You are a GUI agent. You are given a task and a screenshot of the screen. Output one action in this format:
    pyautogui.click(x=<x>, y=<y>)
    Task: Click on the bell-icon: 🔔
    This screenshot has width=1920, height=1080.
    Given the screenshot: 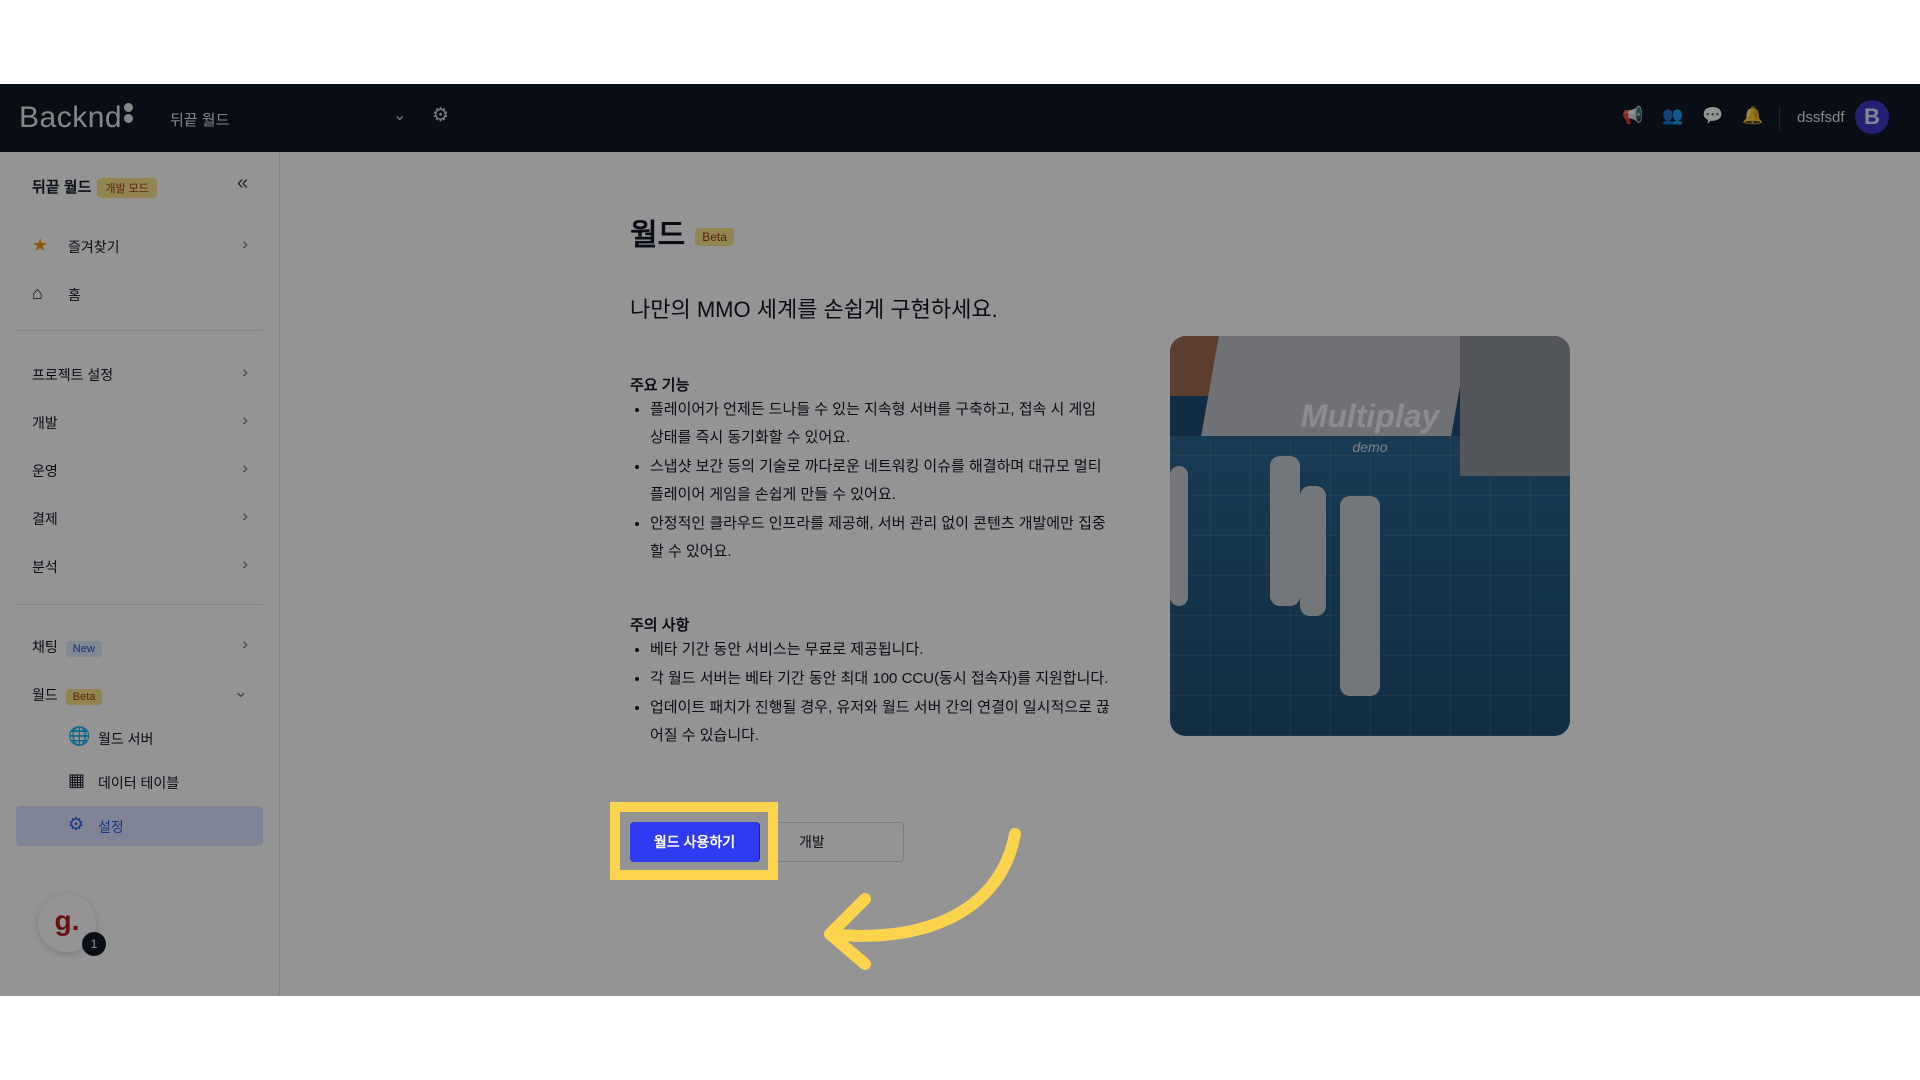 What is the action you would take?
    pyautogui.click(x=1752, y=116)
    